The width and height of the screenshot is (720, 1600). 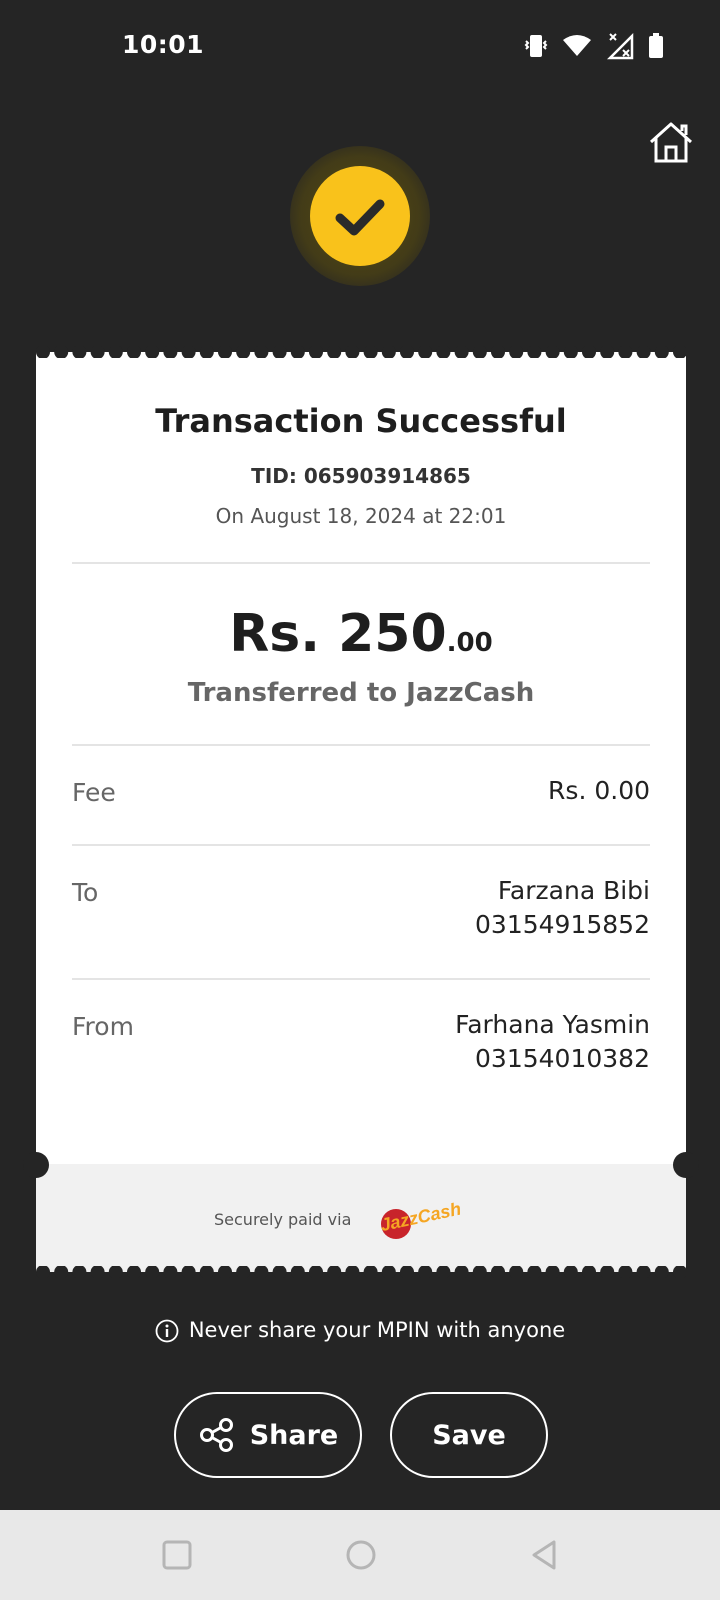 I want to click on share-icon, so click(x=216, y=1435).